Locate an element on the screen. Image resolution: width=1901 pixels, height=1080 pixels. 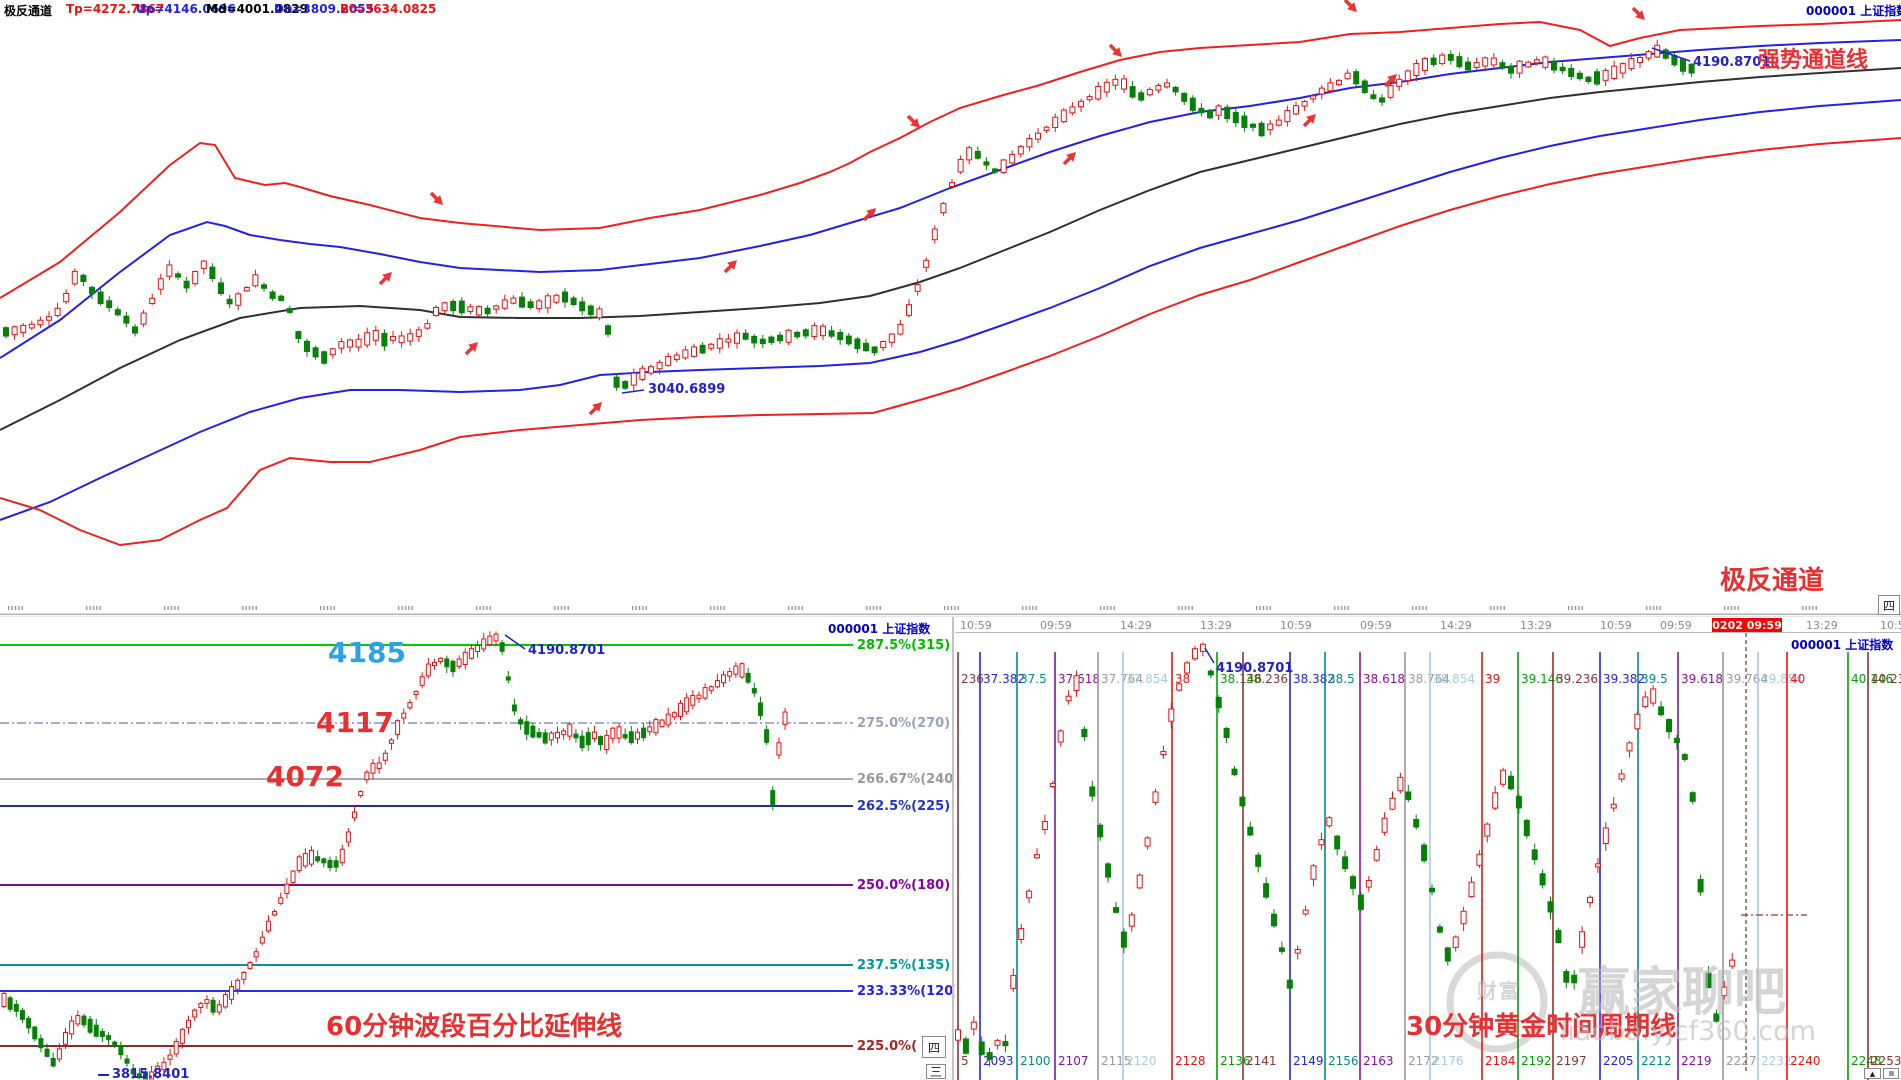
scroll-up-button: ▲ is located at coordinates (1872, 1073).